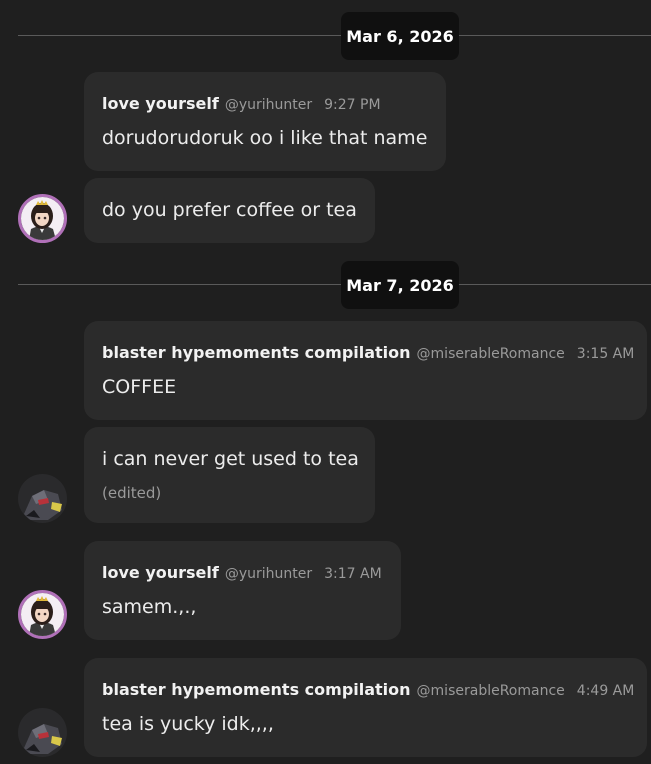 This screenshot has height=764, width=651. Describe the element at coordinates (188, 724) in the screenshot. I see `message-text: tea is yucky idk,,,,` at that location.